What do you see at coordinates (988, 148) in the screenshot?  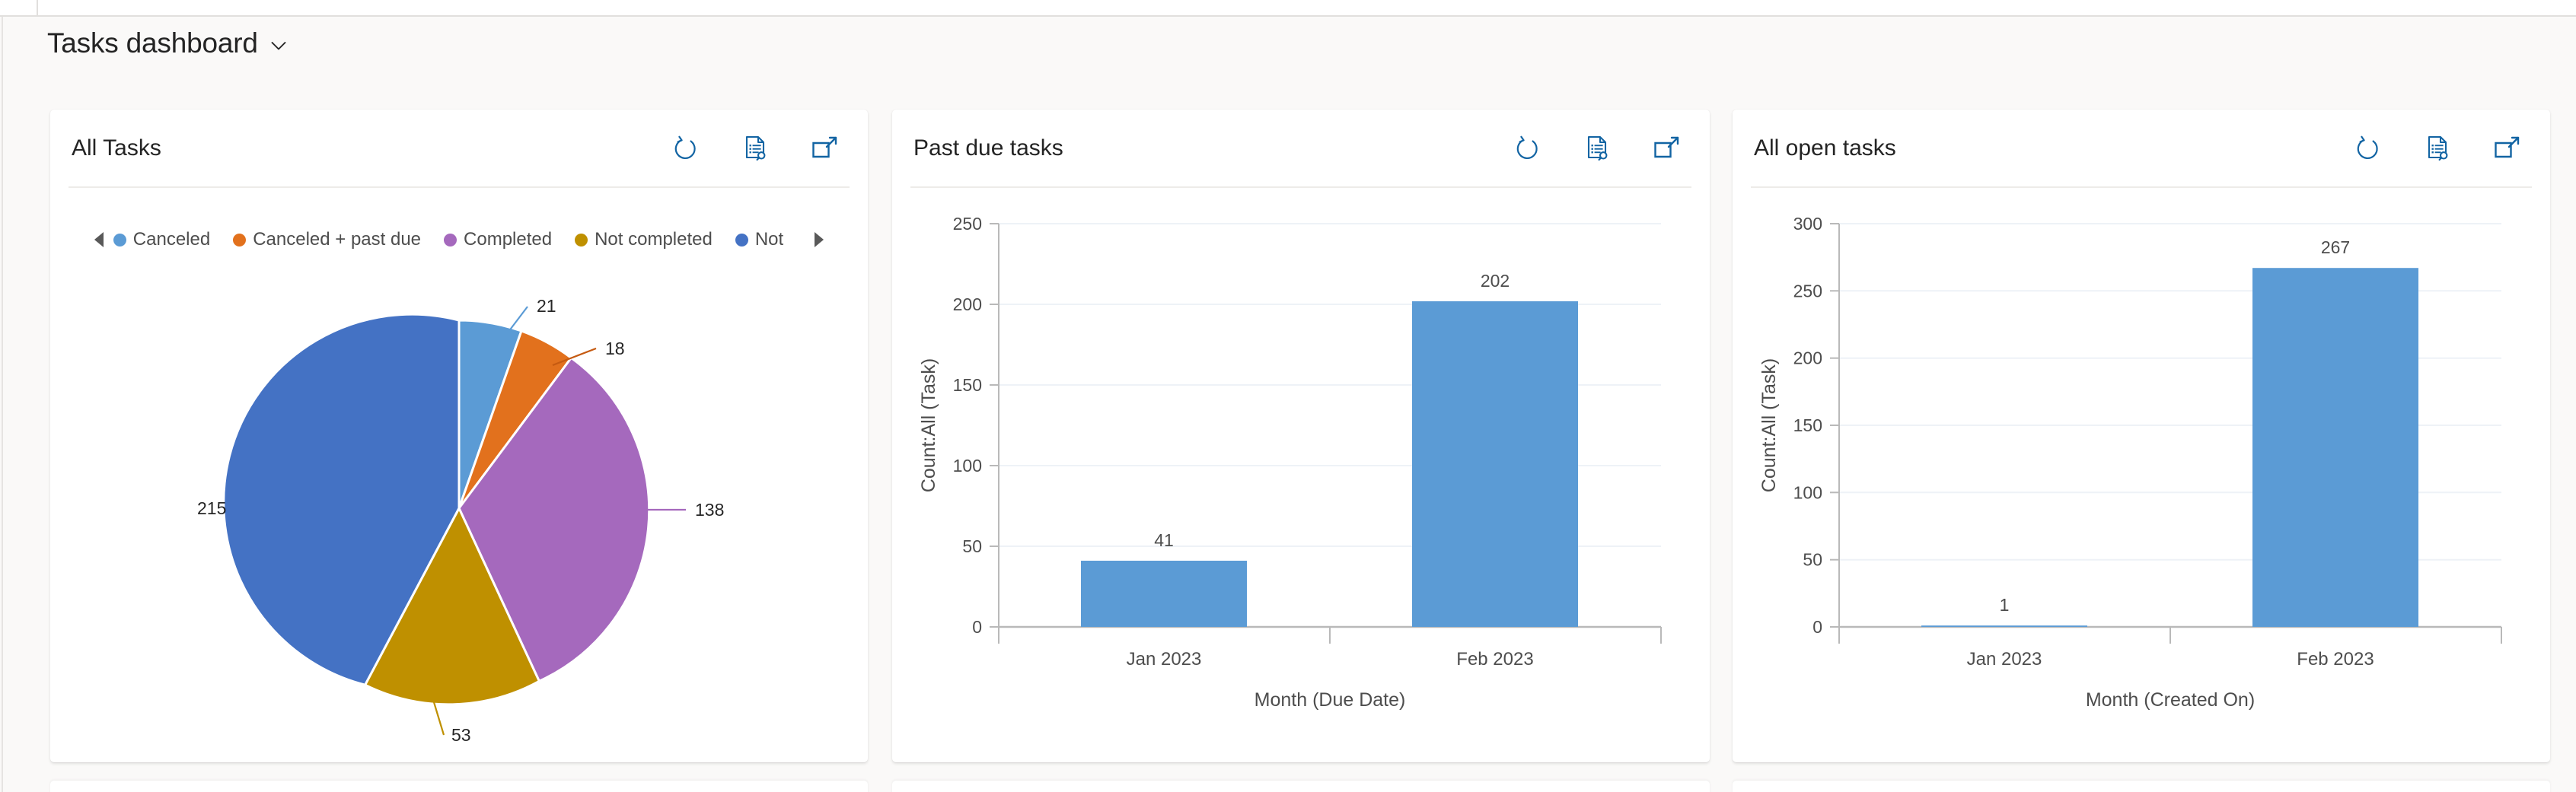 I see `card-title: Past due tasks` at bounding box center [988, 148].